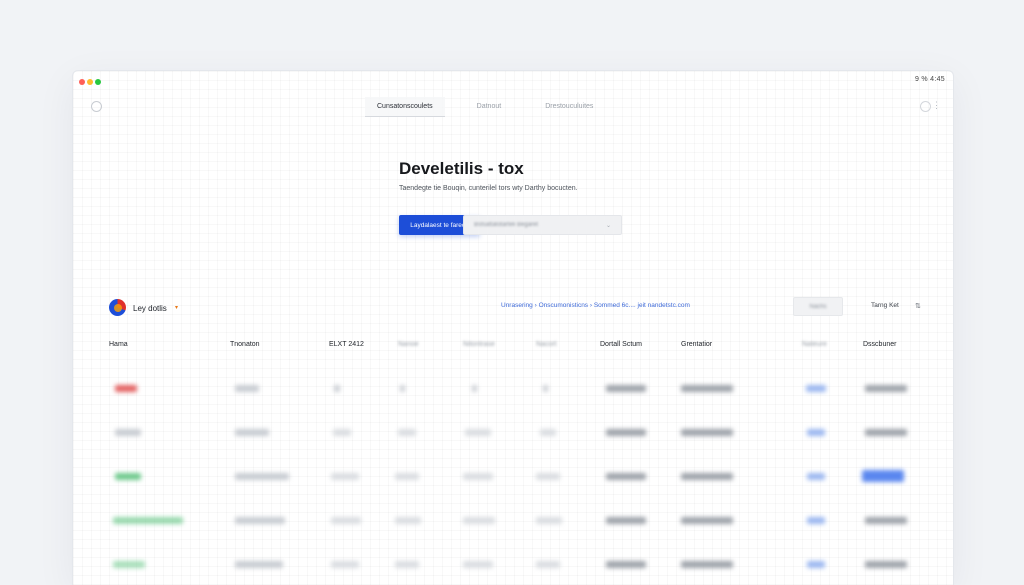  I want to click on column-header-grentatior: Grentatior, so click(696, 344).